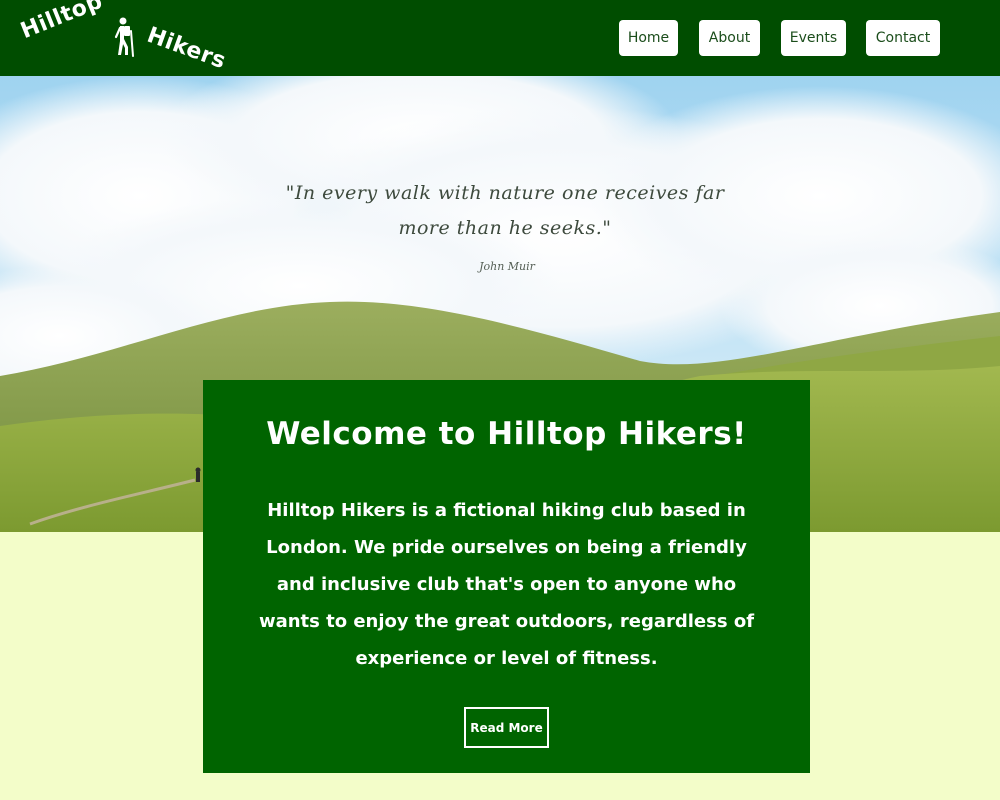 This screenshot has height=800, width=1000. I want to click on site-header: Hilltop Hikers Home About Events Contact, so click(500, 38).